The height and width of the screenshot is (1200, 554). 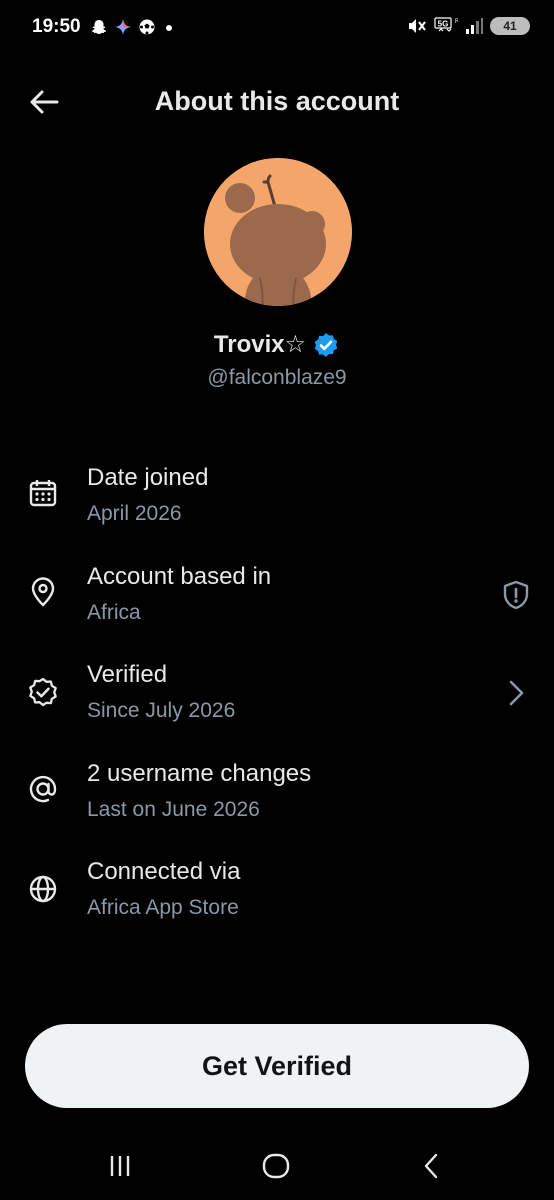 What do you see at coordinates (43, 592) in the screenshot?
I see `location-pin-icon` at bounding box center [43, 592].